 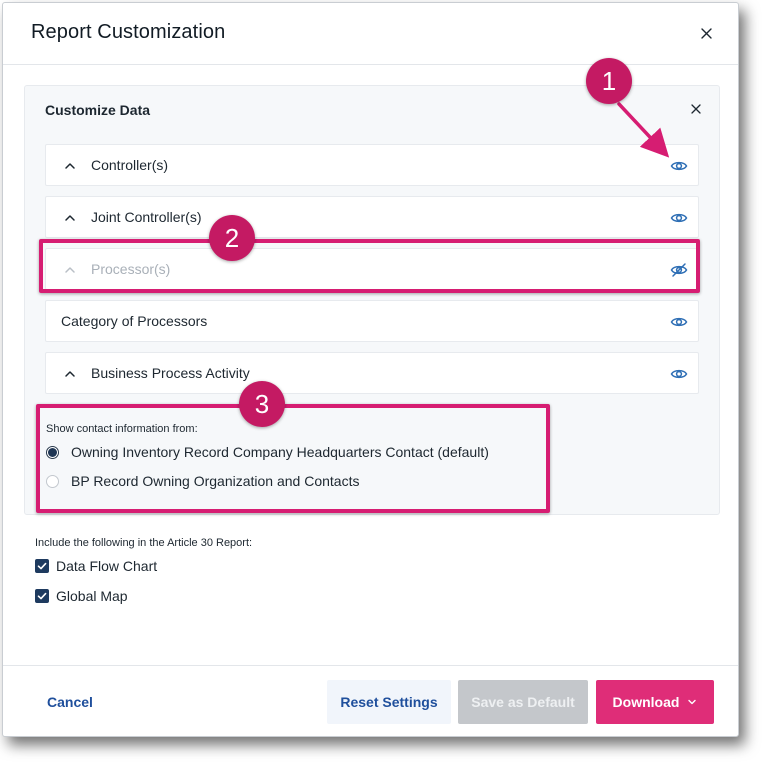 I want to click on save-as-default-button: Save as Default, so click(x=523, y=702).